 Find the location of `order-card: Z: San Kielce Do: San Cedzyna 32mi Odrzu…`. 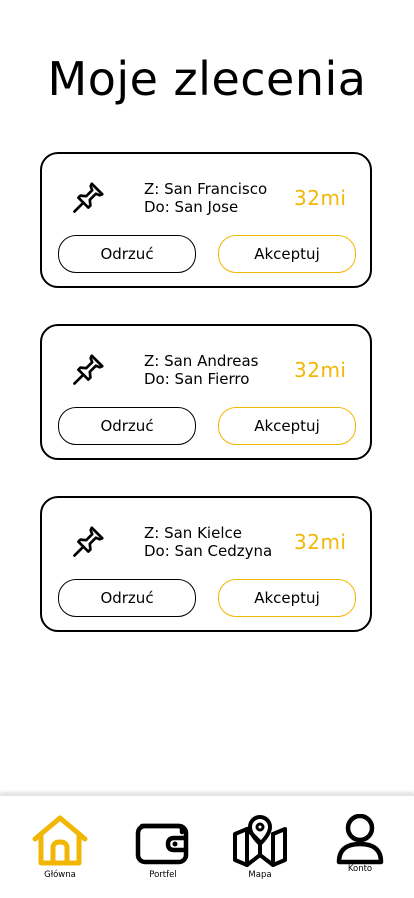

order-card: Z: San Kielce Do: San Cedzyna 32mi Odrzu… is located at coordinates (206, 564).